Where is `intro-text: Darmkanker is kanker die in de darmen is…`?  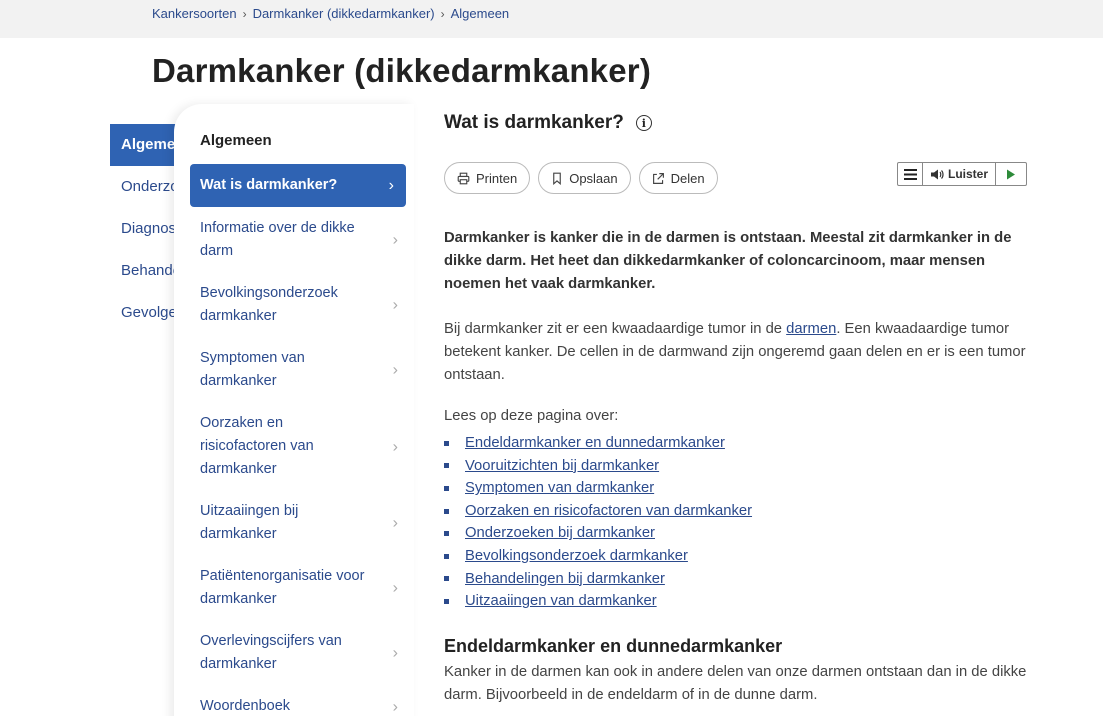 intro-text: Darmkanker is kanker die in de darmen is… is located at coordinates (728, 261).